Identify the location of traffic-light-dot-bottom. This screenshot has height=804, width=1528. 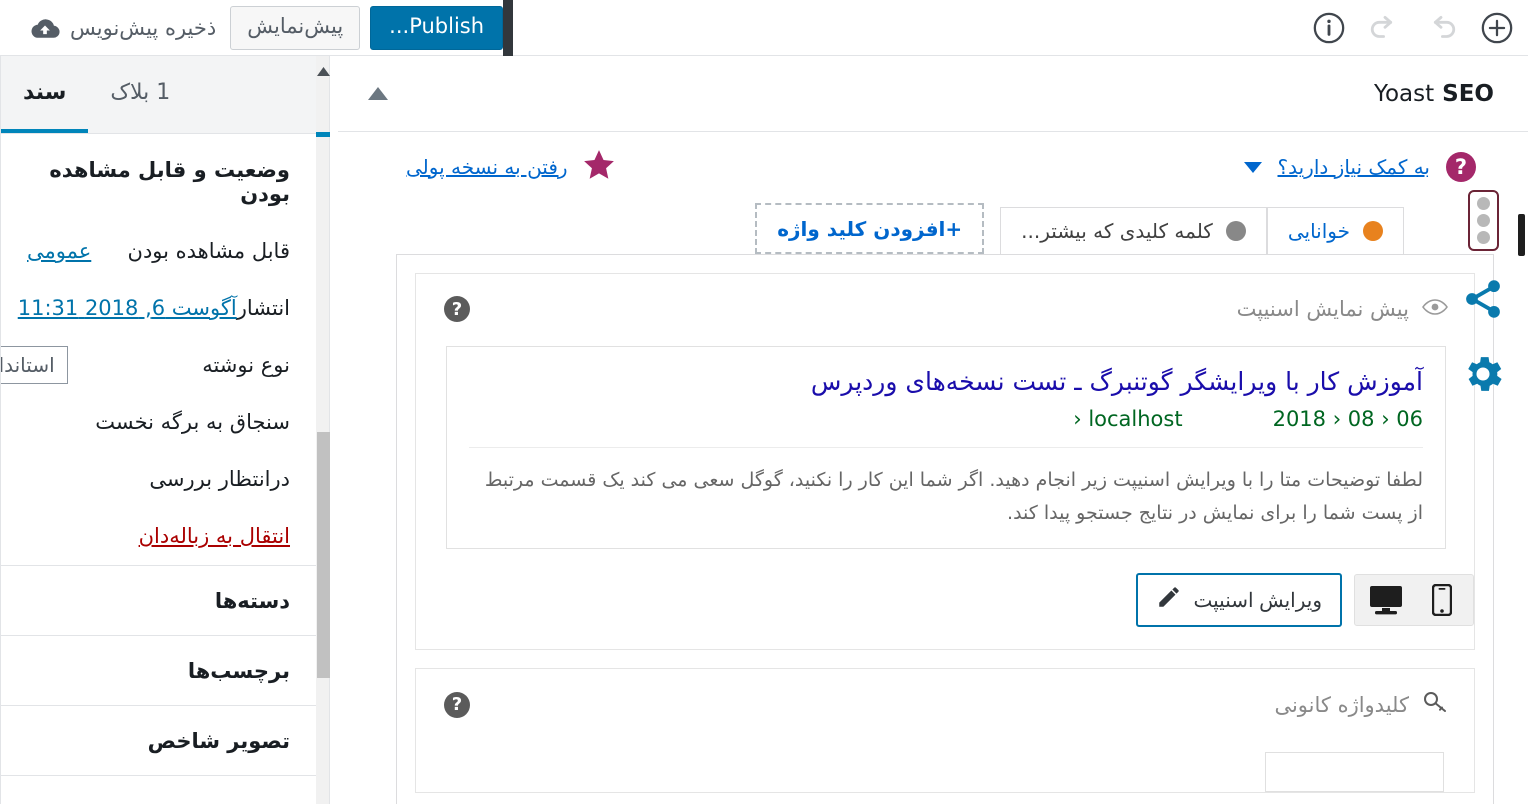
(1483, 237).